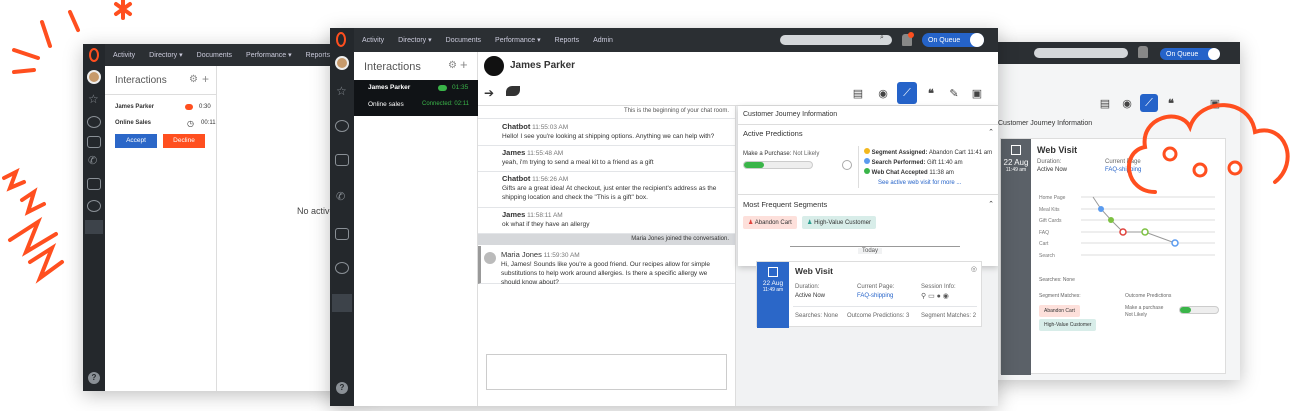 The image size is (1306, 411). What do you see at coordinates (543, 65) in the screenshot?
I see `contact-name: James Parker` at bounding box center [543, 65].